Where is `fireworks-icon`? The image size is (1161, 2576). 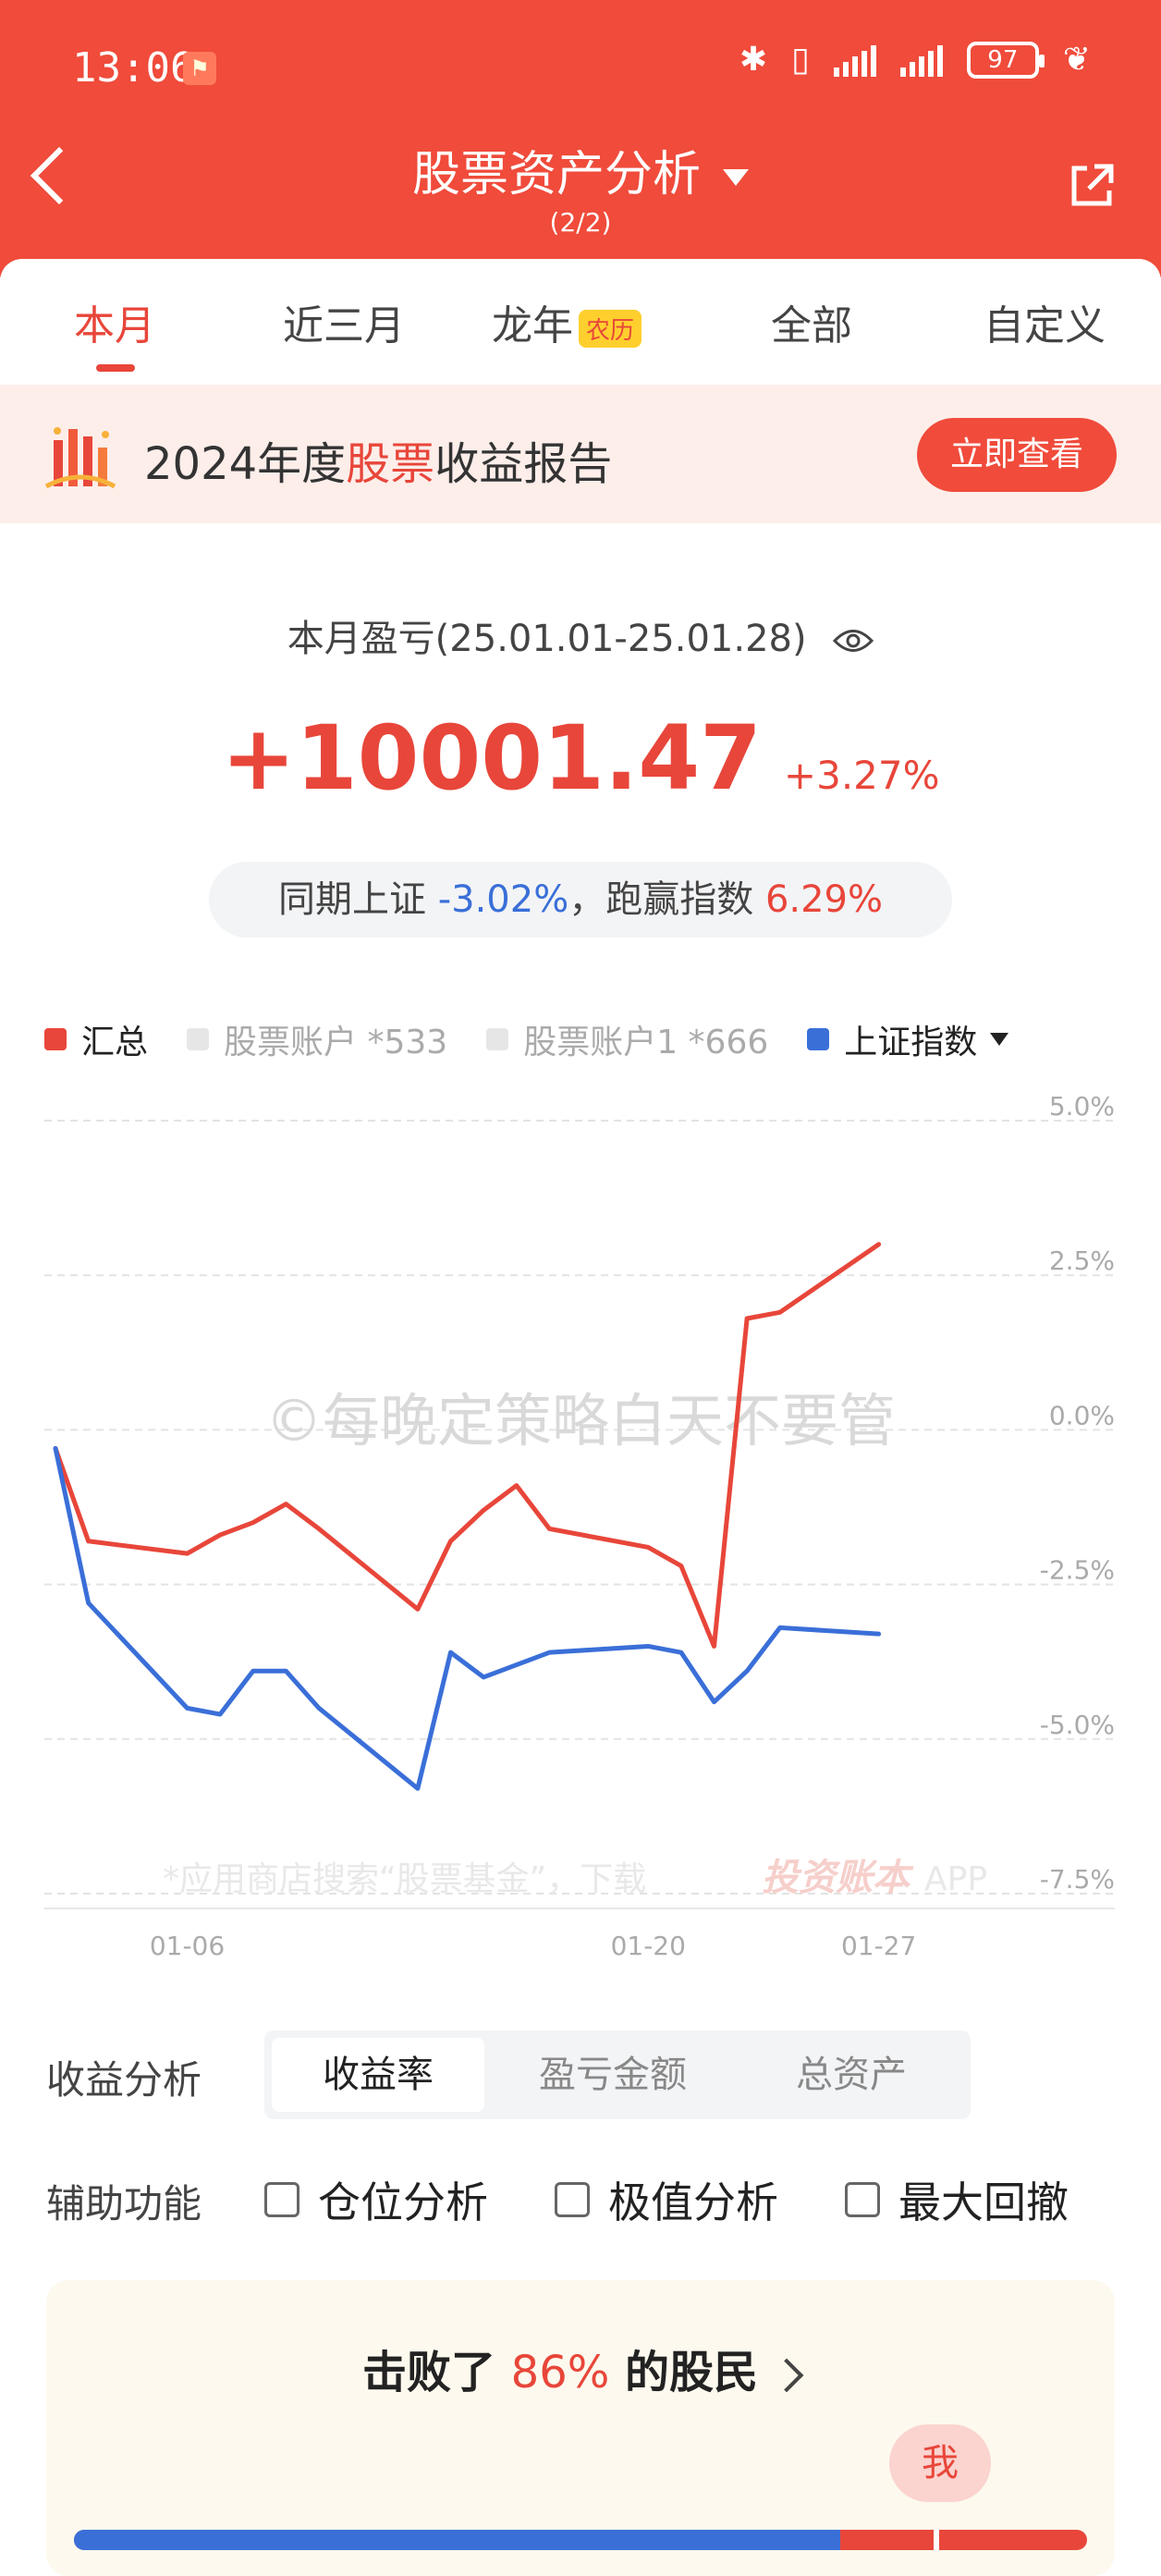 fireworks-icon is located at coordinates (80, 454).